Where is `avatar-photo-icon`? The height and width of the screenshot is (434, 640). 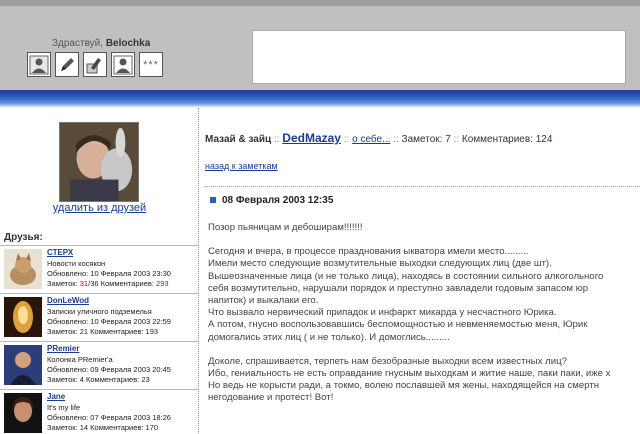 avatar-photo-icon is located at coordinates (99, 162).